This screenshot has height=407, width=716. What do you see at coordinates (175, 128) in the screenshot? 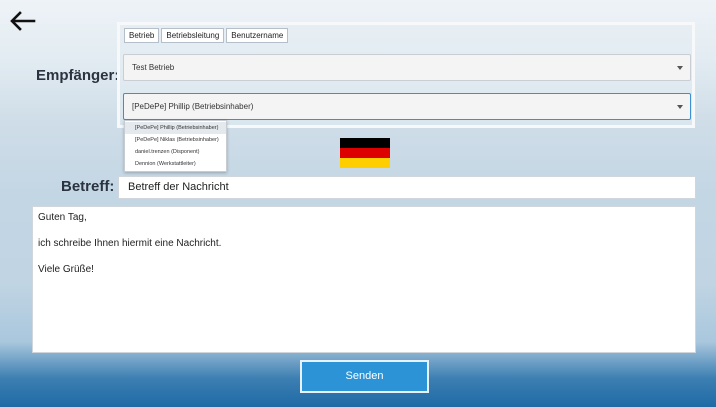
I see `dropdown-option: [PeDePe] Phillip (Betriebsinhaber)` at bounding box center [175, 128].